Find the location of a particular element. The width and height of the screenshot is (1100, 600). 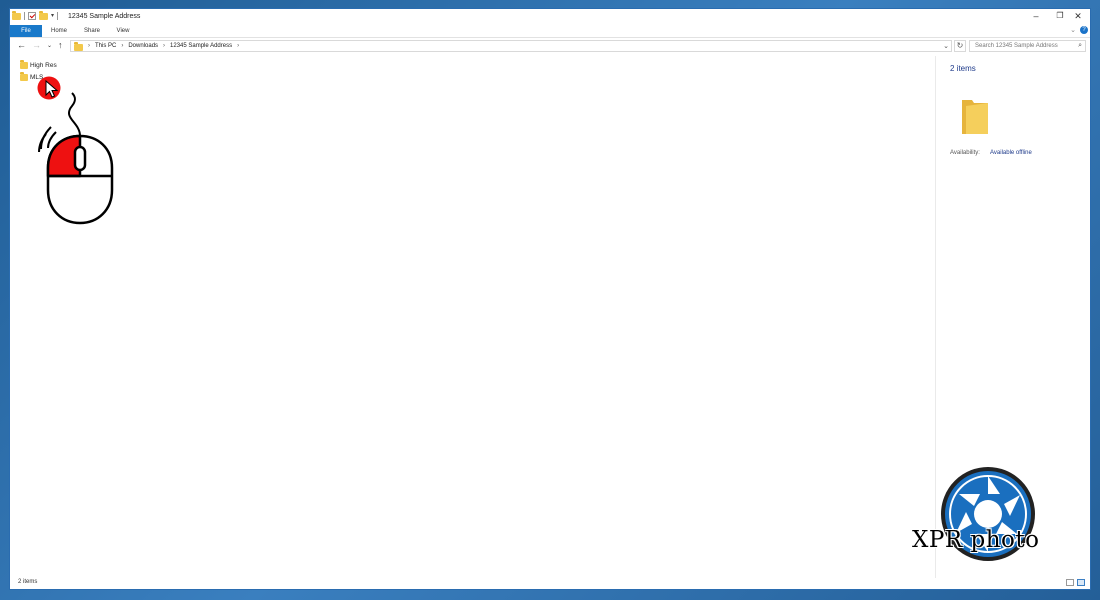

properties-icon is located at coordinates (32, 16).